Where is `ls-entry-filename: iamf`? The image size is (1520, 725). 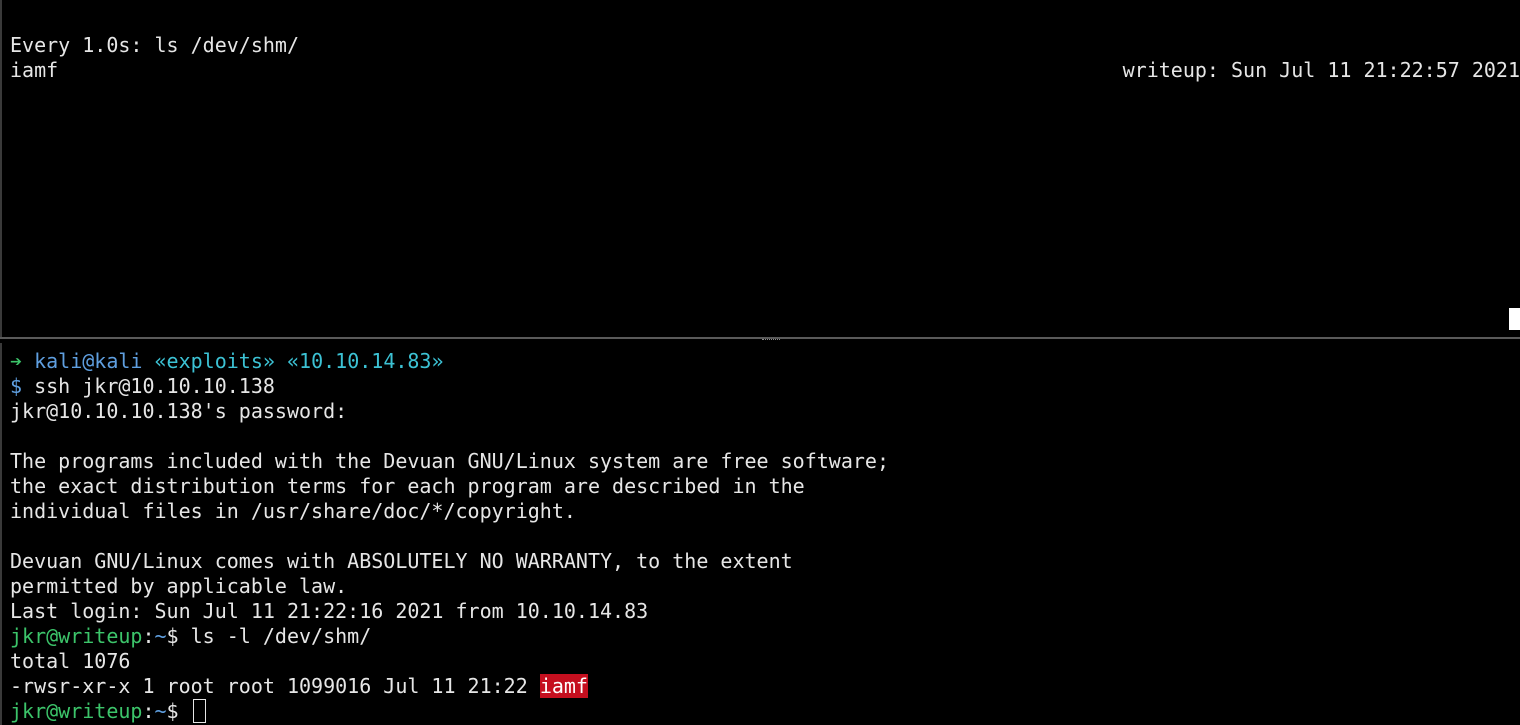 ls-entry-filename: iamf is located at coordinates (563, 686).